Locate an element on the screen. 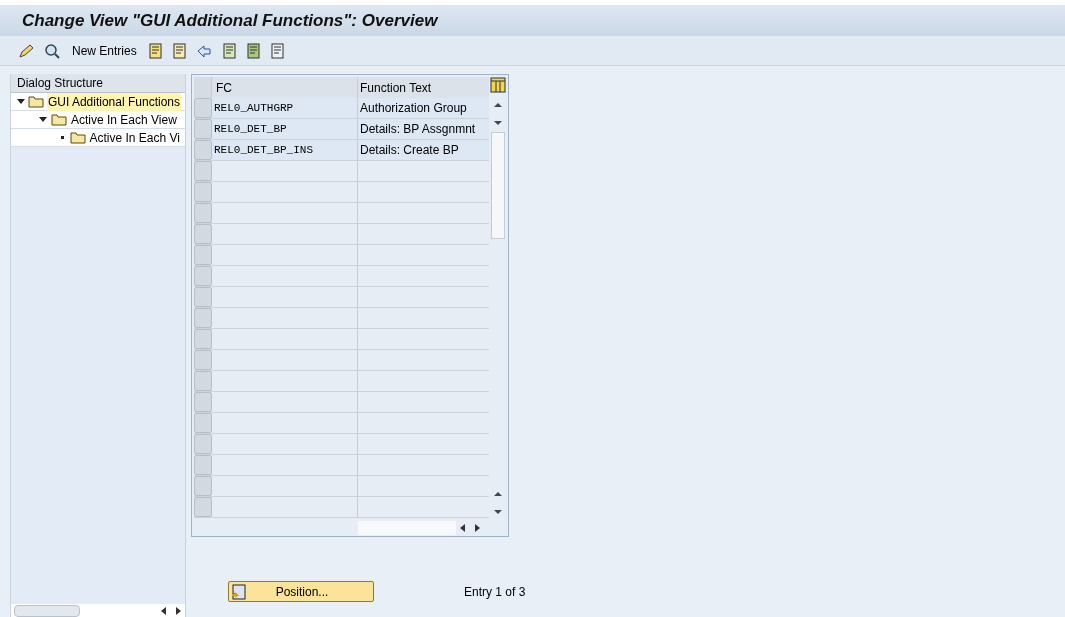 The height and width of the screenshot is (617, 1065). magnifier-icon is located at coordinates (52, 50).